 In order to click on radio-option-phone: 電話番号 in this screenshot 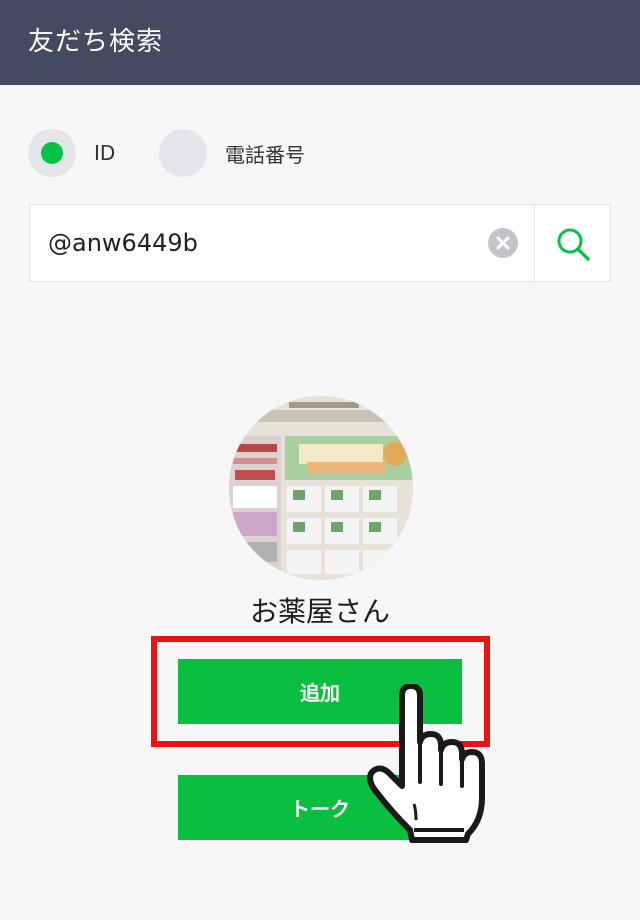, I will do `click(232, 153)`.